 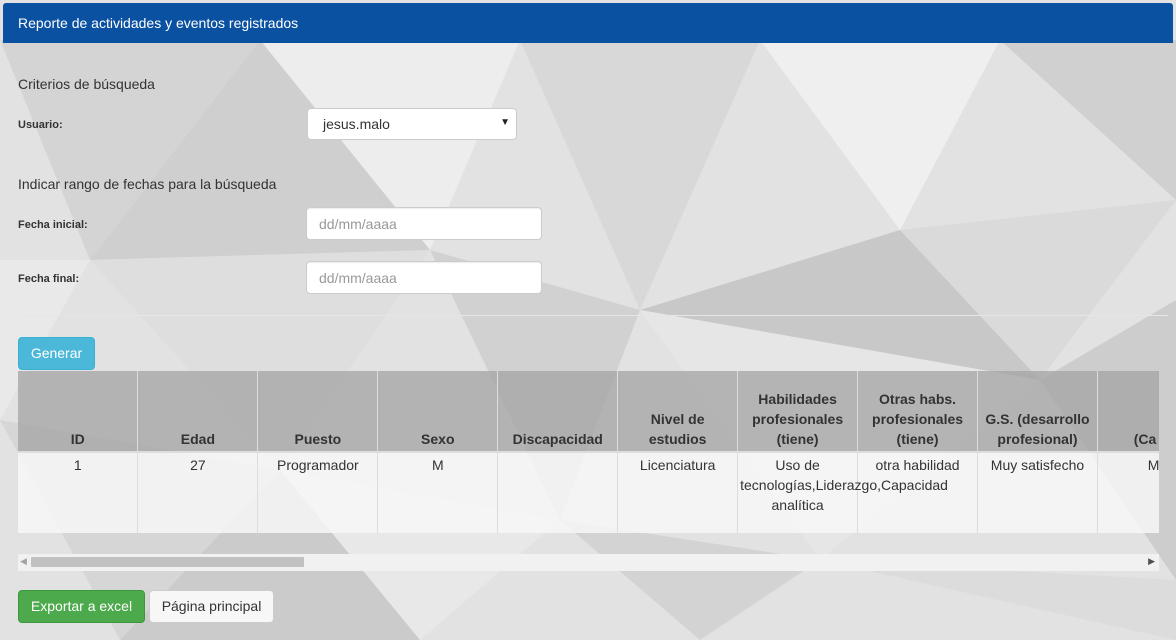 I want to click on start-date-input, so click(x=424, y=223).